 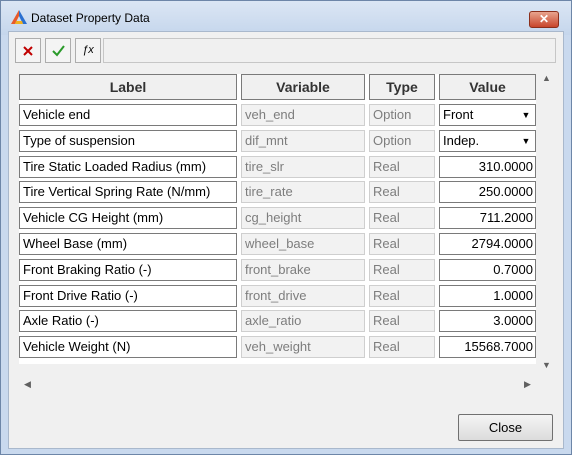 What do you see at coordinates (498, 347) in the screenshot?
I see `cell-value-text: 15568.7000` at bounding box center [498, 347].